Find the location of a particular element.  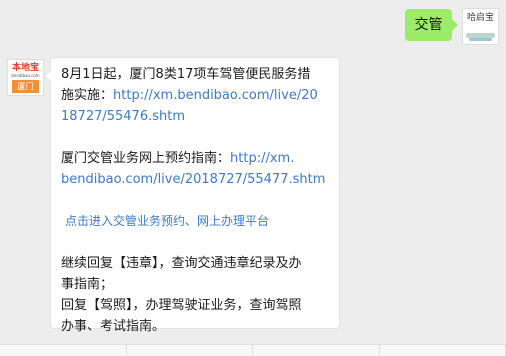

traffic-service-platform-link: 点击进入交管业务预约、网上办理平台 is located at coordinates (200, 221).